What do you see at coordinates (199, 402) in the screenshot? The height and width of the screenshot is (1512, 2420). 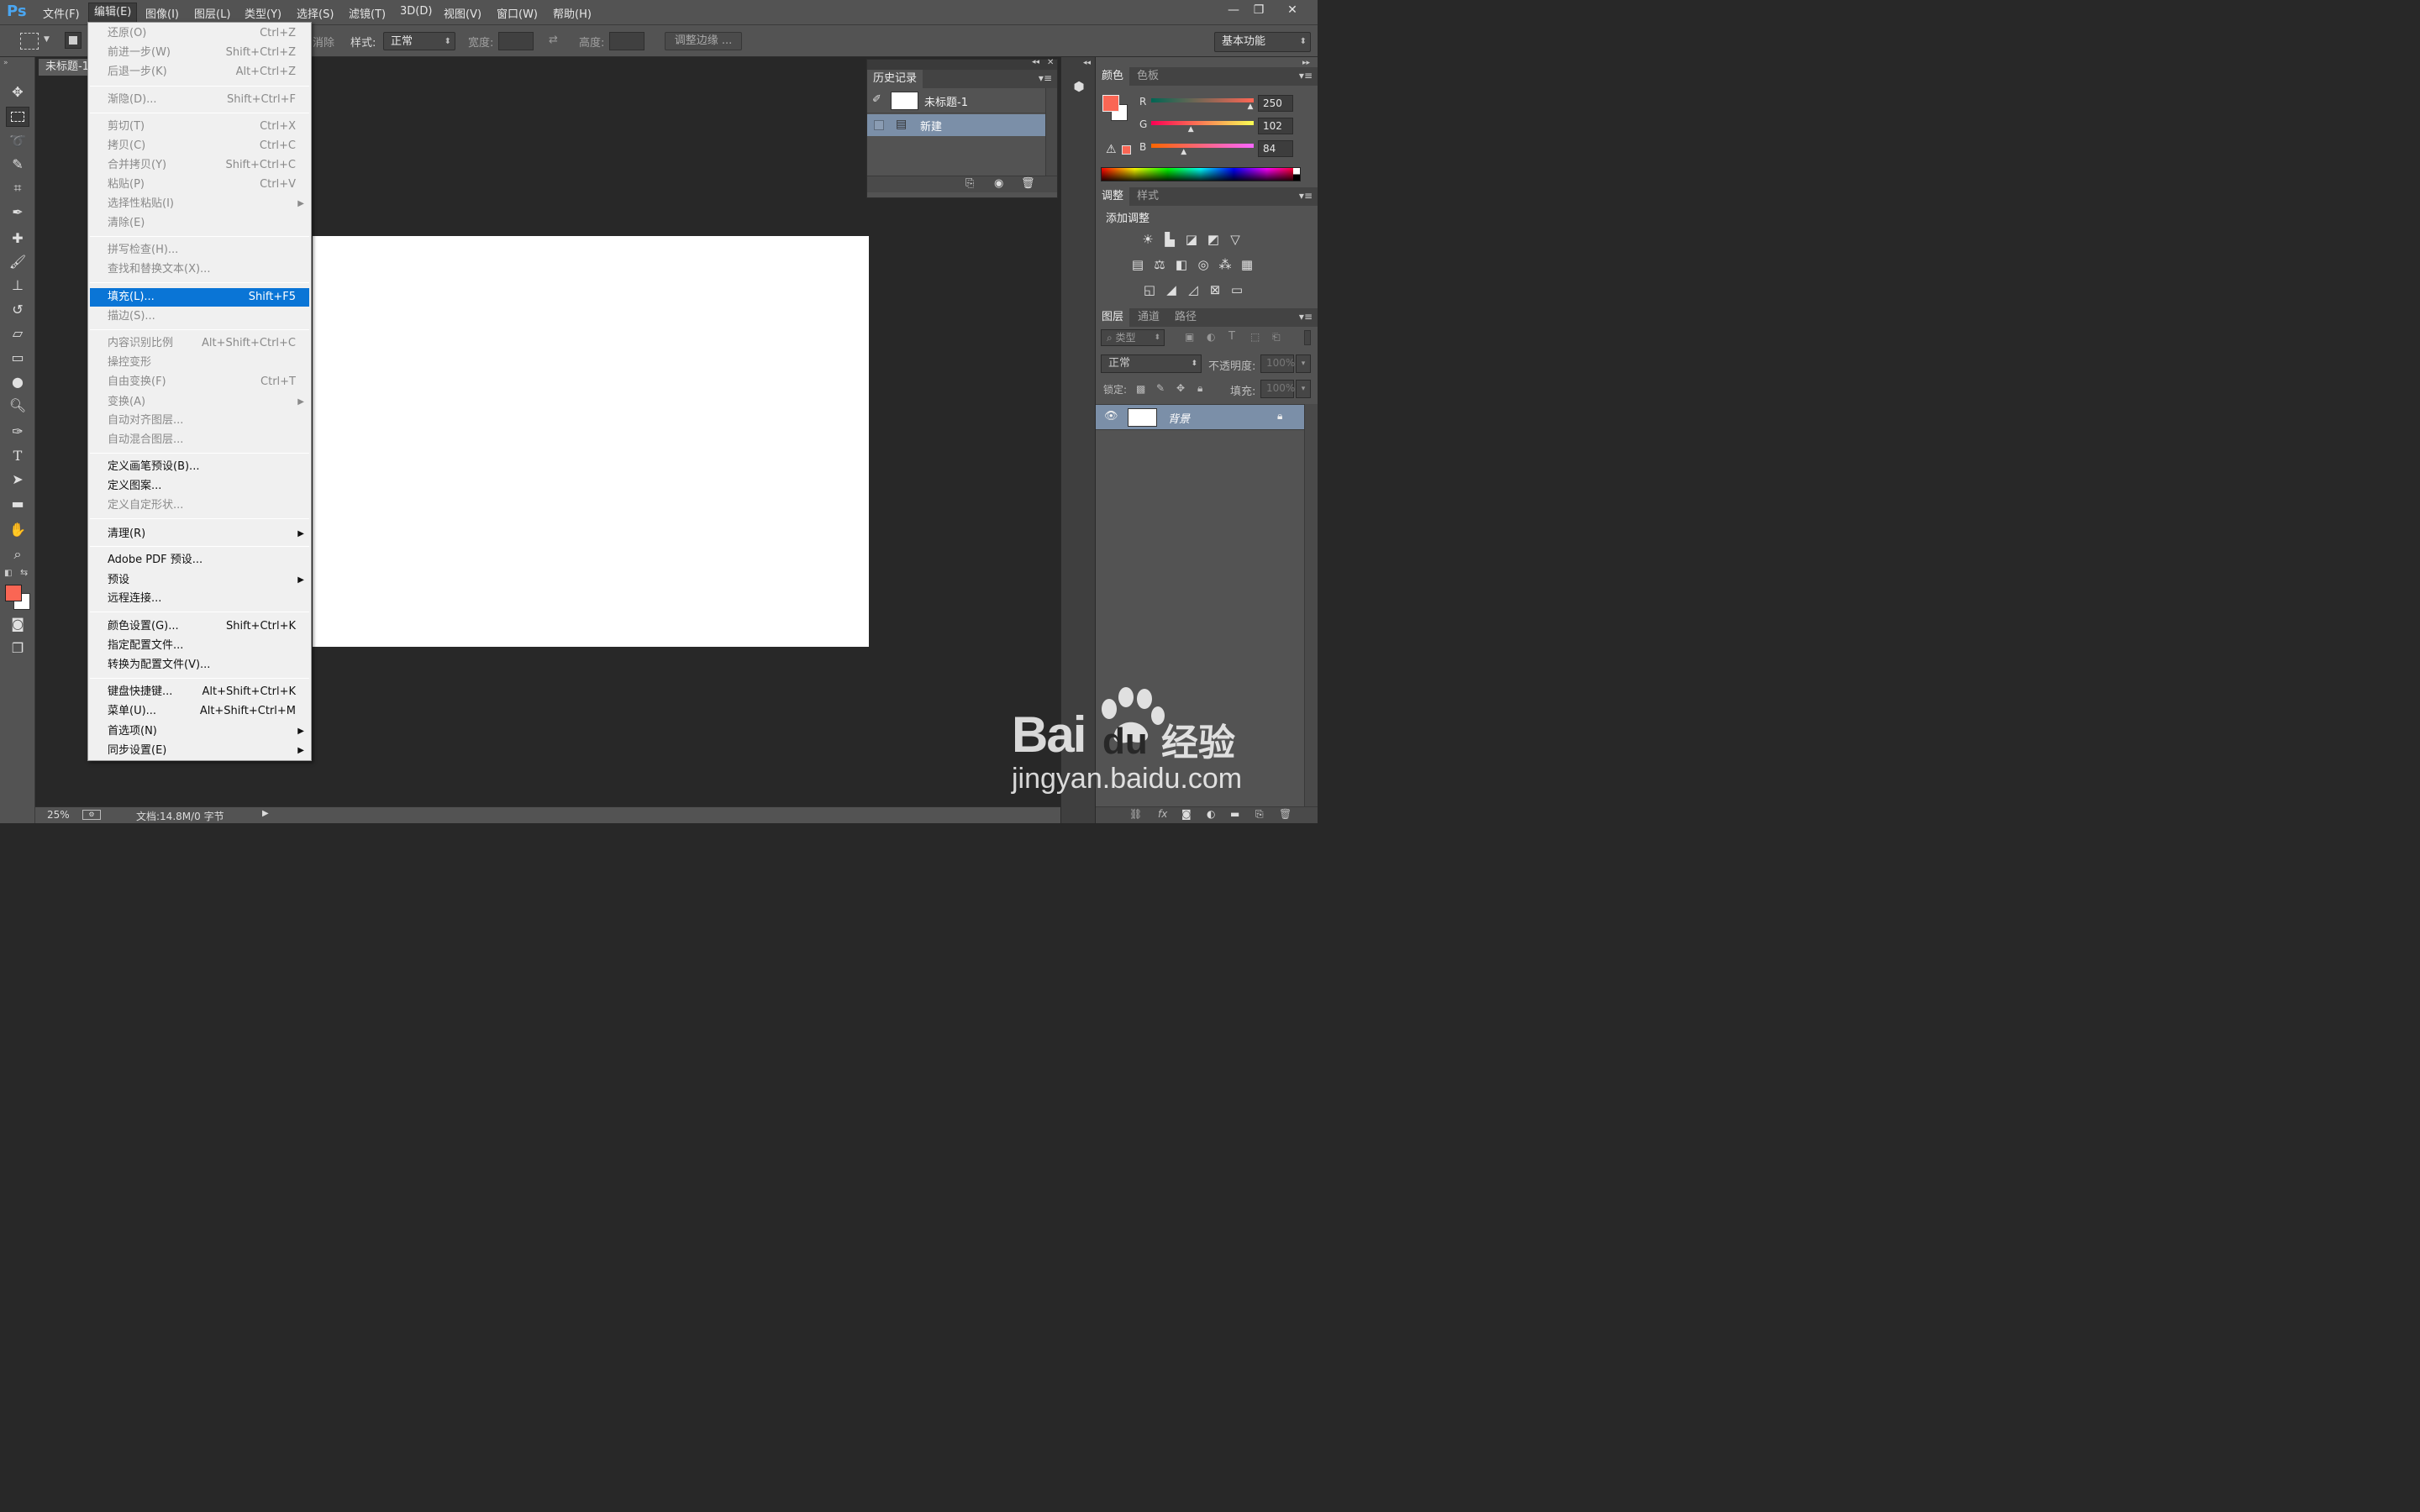 I see `menu-item-transform: 变换(A) ▶` at bounding box center [199, 402].